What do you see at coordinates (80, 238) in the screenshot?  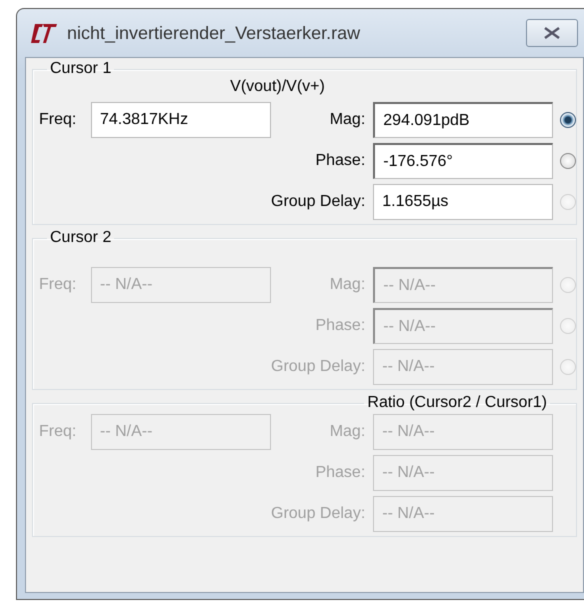 I see `group-title: Cursor 2` at bounding box center [80, 238].